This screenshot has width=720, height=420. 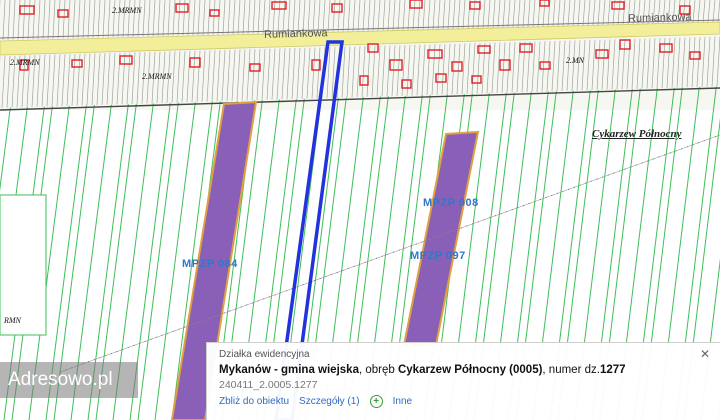 I want to click on parcel-id: 240411_2.0005.1277, so click(x=268, y=385).